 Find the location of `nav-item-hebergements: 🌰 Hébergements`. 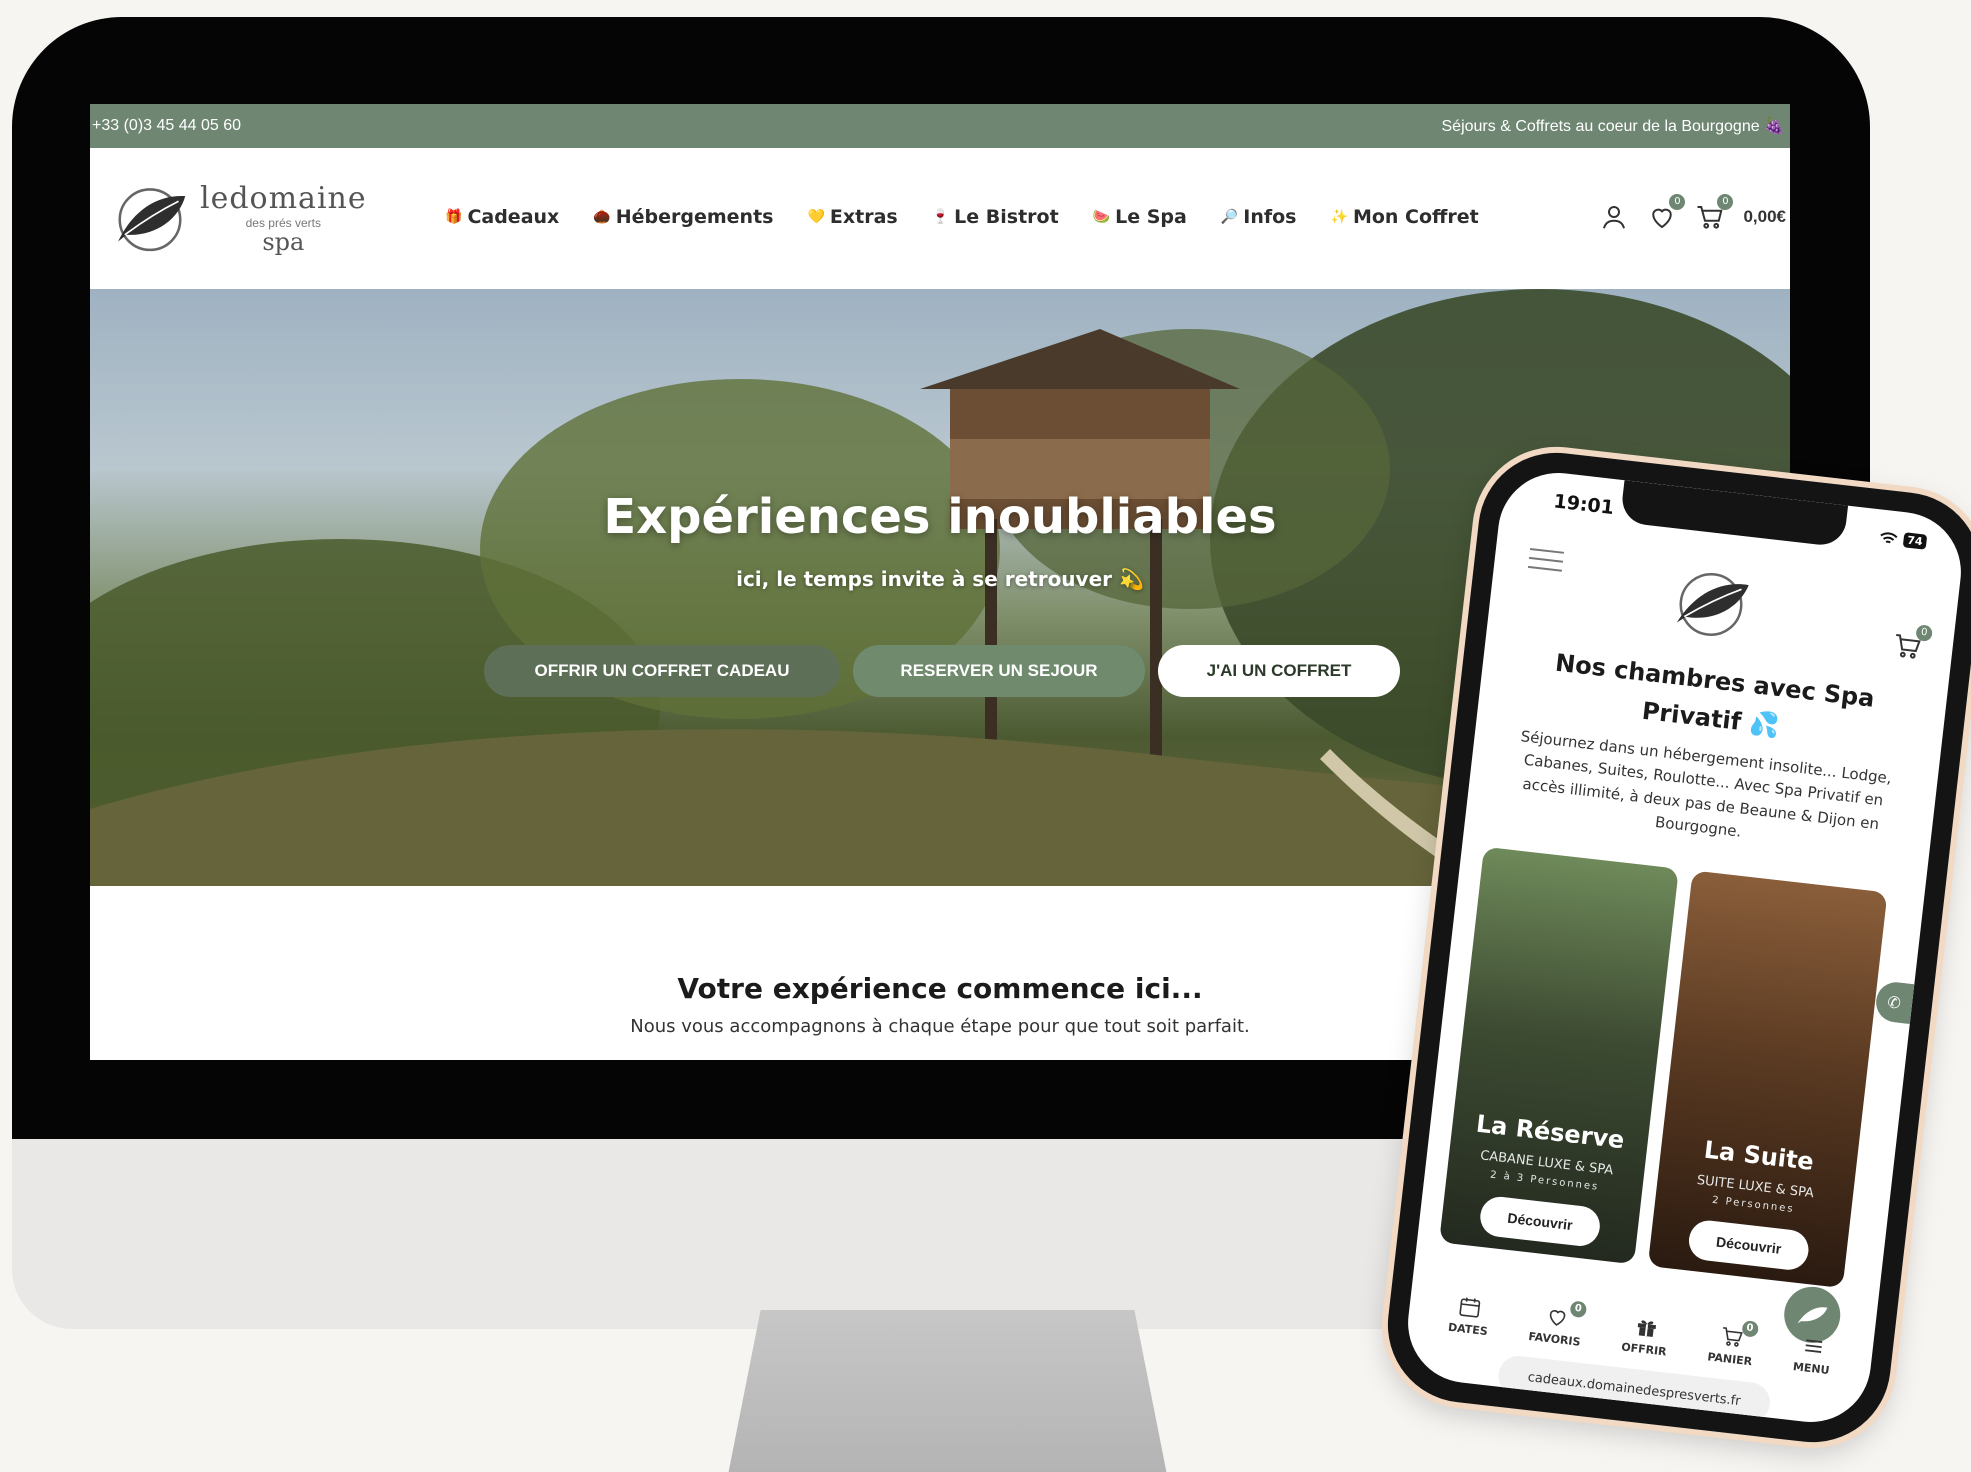

nav-item-hebergements: 🌰 Hébergements is located at coordinates (683, 217).